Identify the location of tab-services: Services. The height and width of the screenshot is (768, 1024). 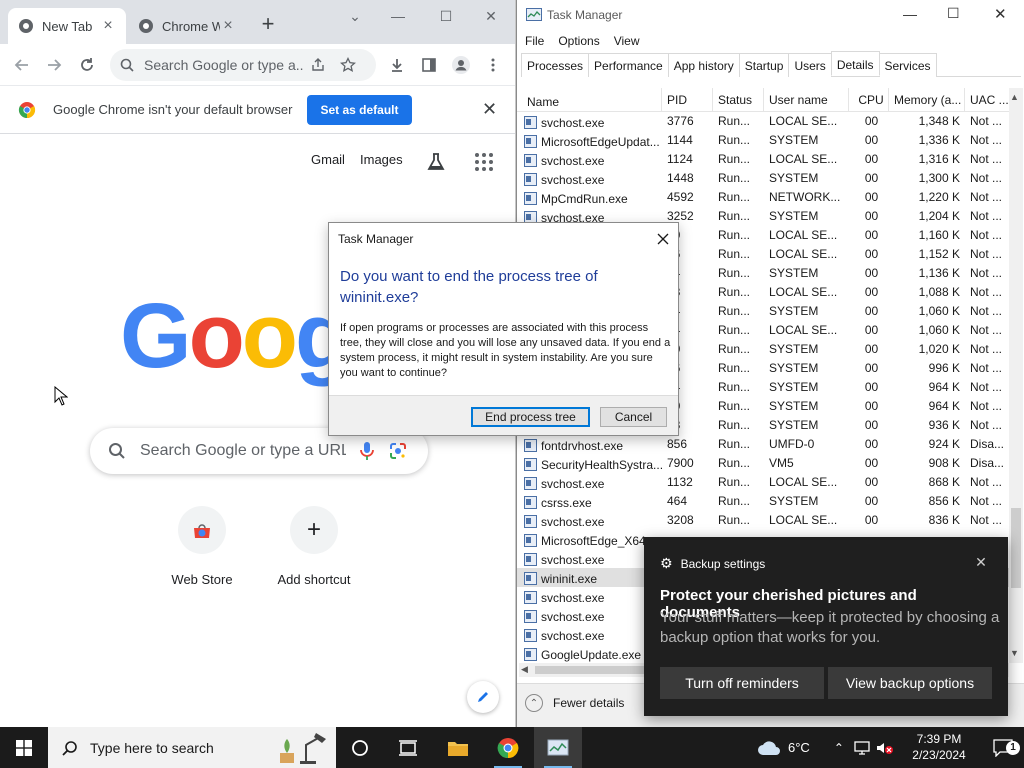
(907, 65).